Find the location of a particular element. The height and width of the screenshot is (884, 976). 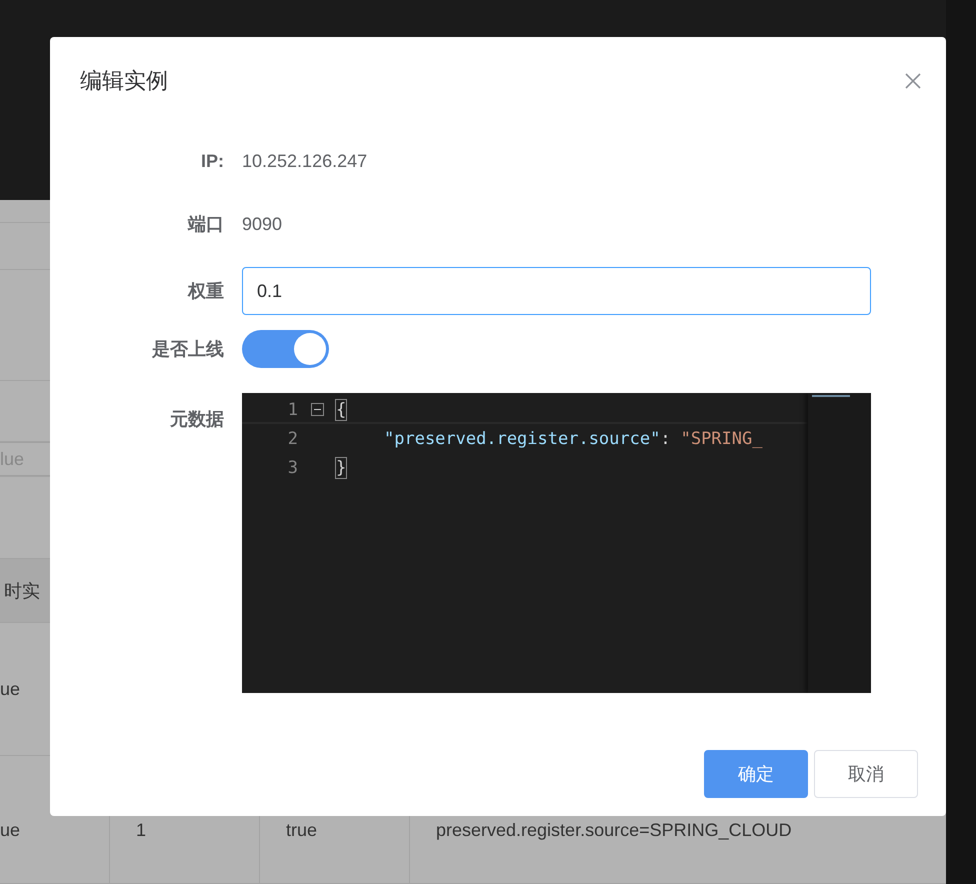

table-cell: true is located at coordinates (302, 830).